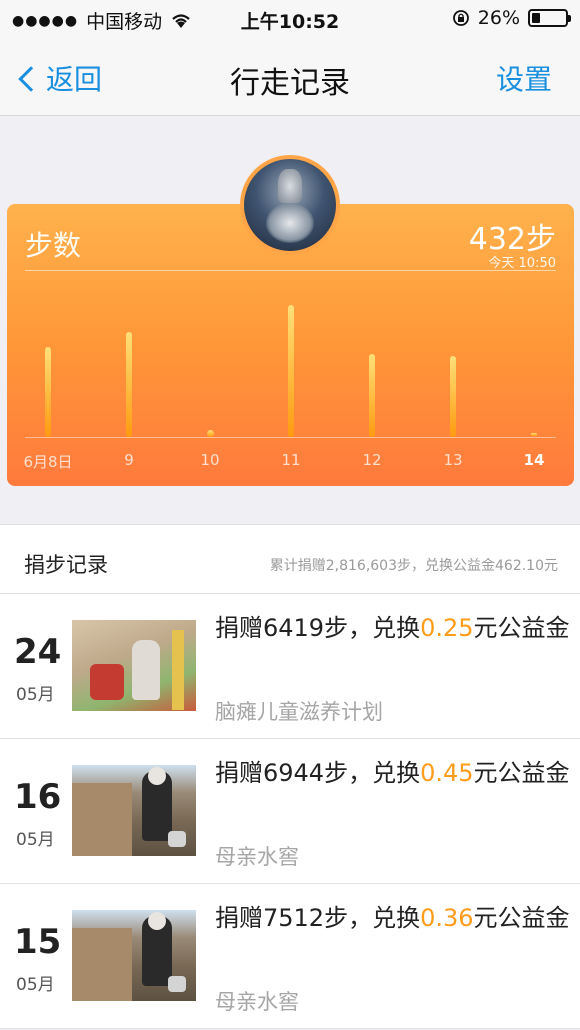  What do you see at coordinates (38, 942) in the screenshot?
I see `record-day: 15` at bounding box center [38, 942].